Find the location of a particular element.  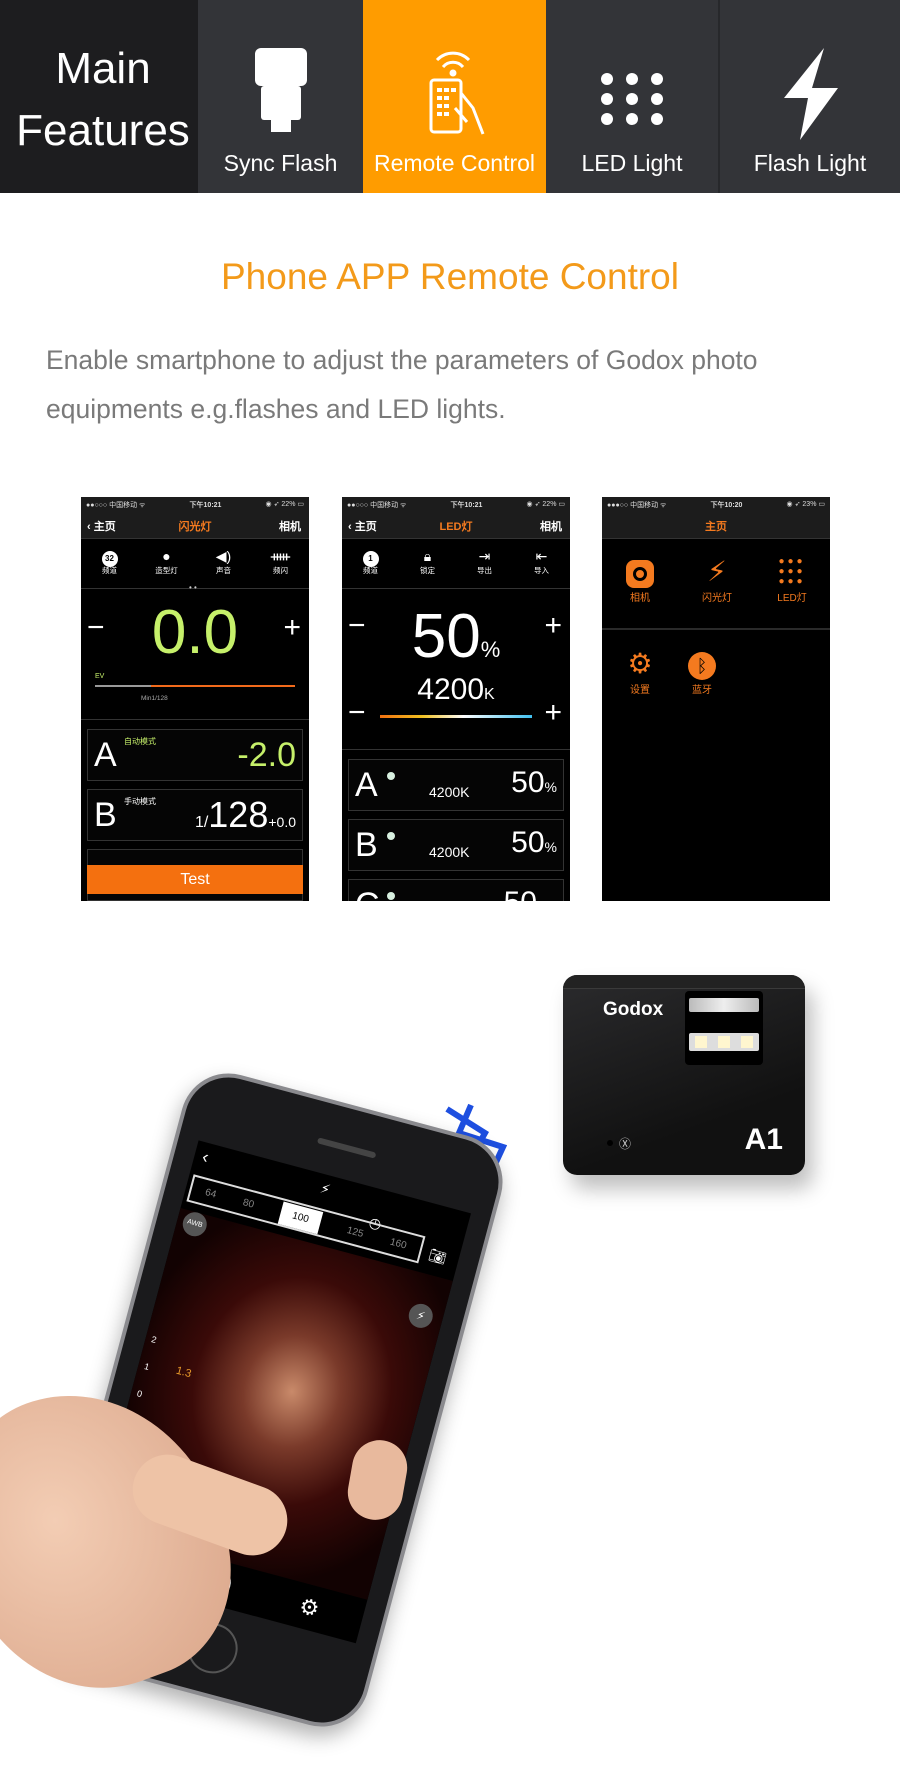

temperature-slider is located at coordinates (456, 716).